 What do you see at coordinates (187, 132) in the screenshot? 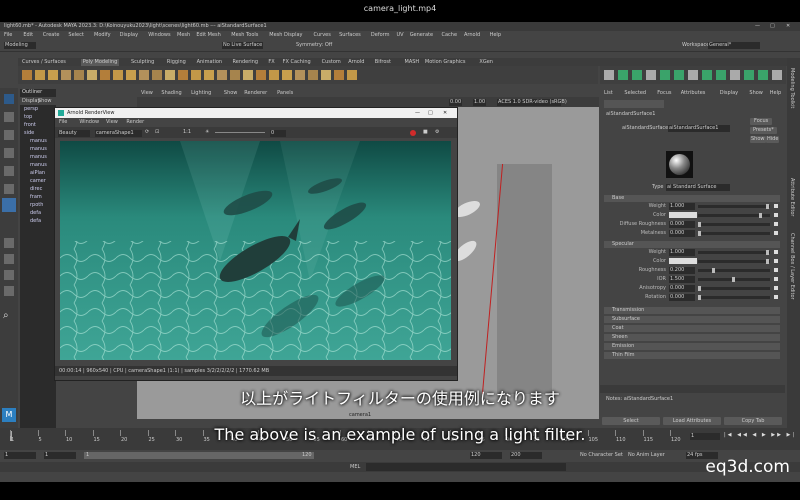
I see `ratio-label: 1:1` at bounding box center [187, 132].